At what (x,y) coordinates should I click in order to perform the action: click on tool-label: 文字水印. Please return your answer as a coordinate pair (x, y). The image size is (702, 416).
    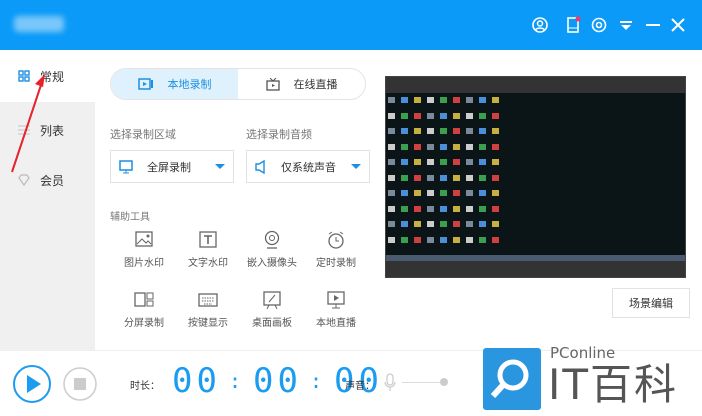
    Looking at the image, I should click on (208, 263).